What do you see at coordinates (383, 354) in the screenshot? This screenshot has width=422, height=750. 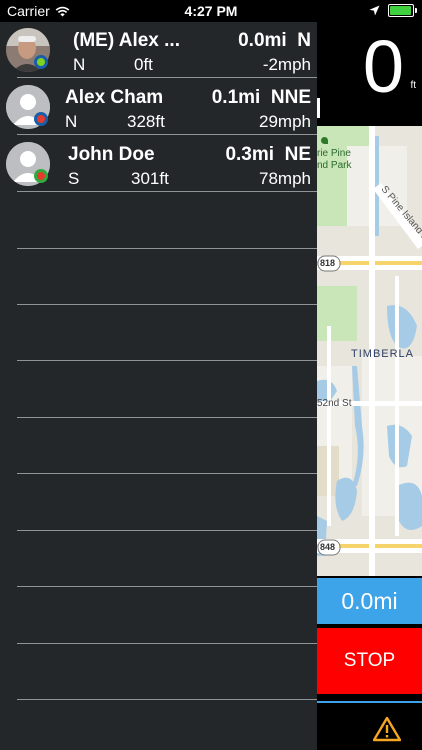 I see `map-label-area: TIMBERLA` at bounding box center [383, 354].